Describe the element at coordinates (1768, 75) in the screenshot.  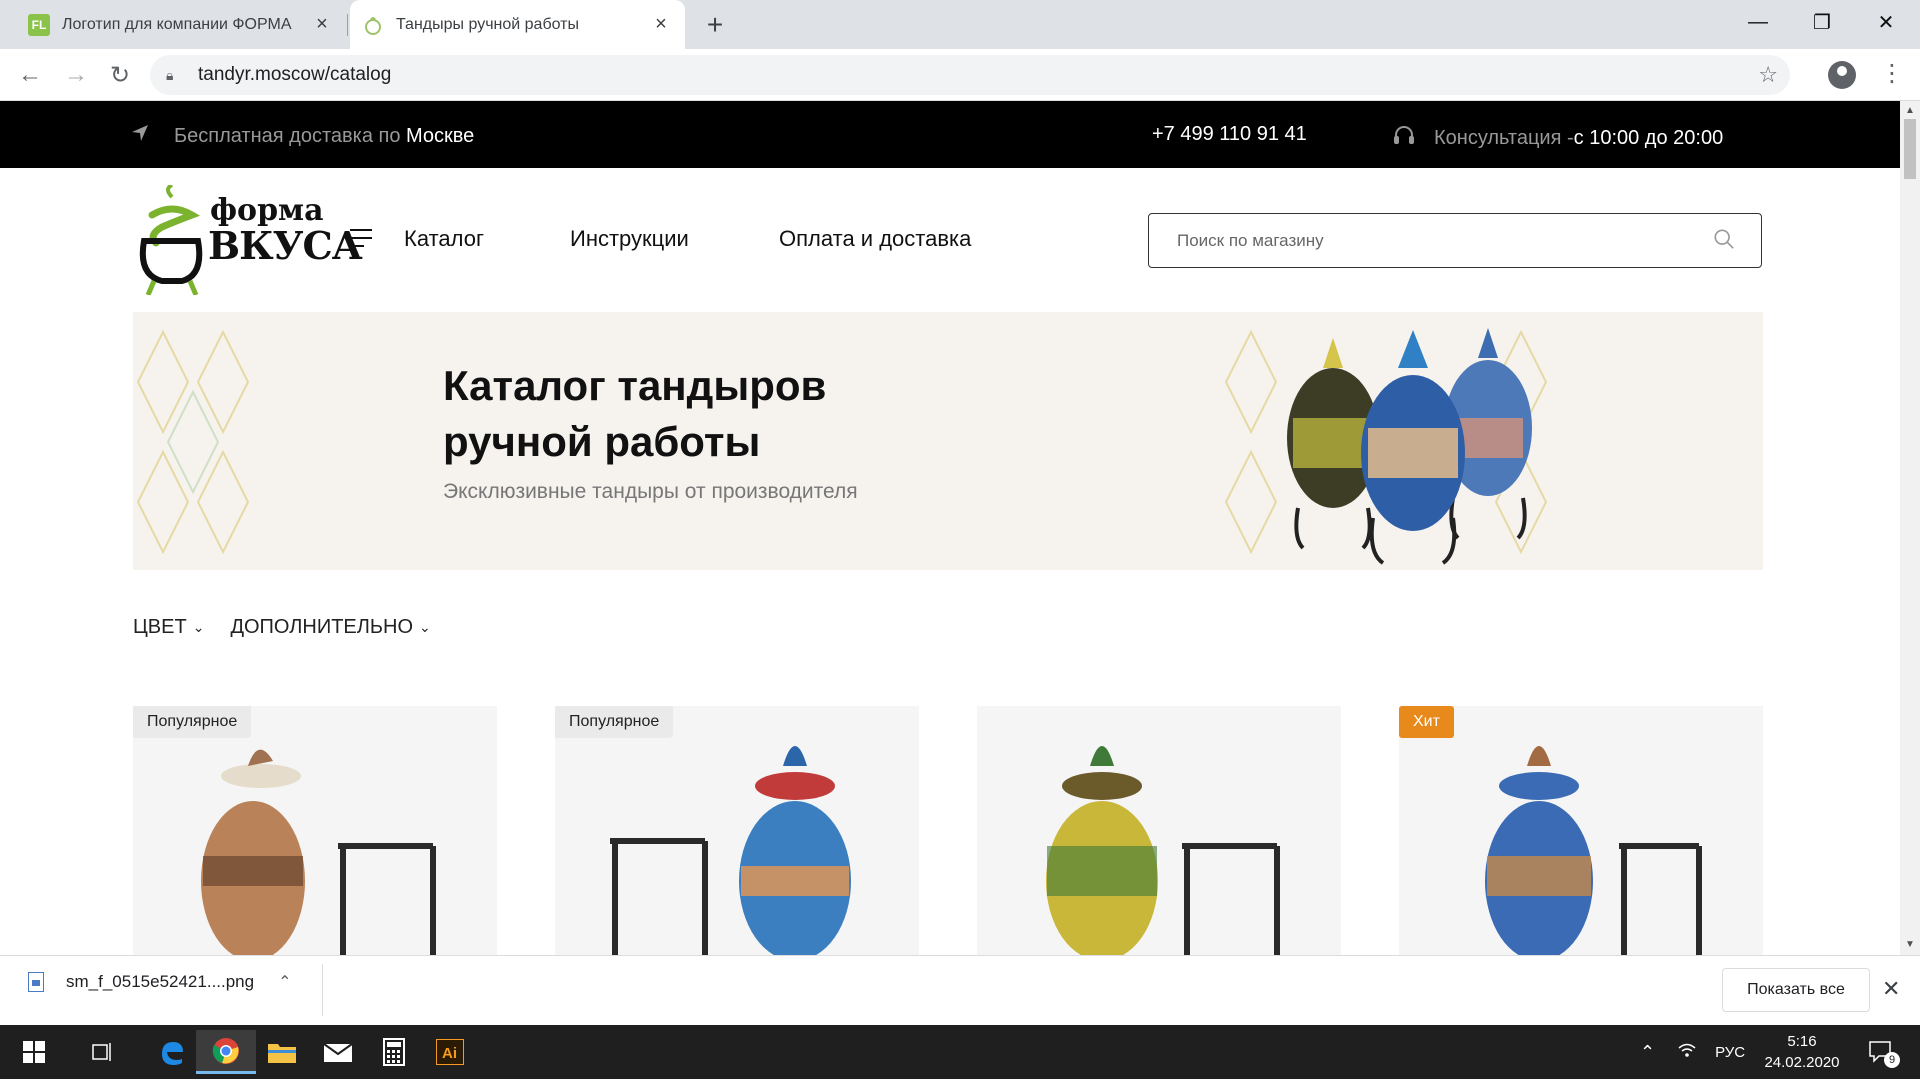
I see `bookmark-star-icon: ☆` at that location.